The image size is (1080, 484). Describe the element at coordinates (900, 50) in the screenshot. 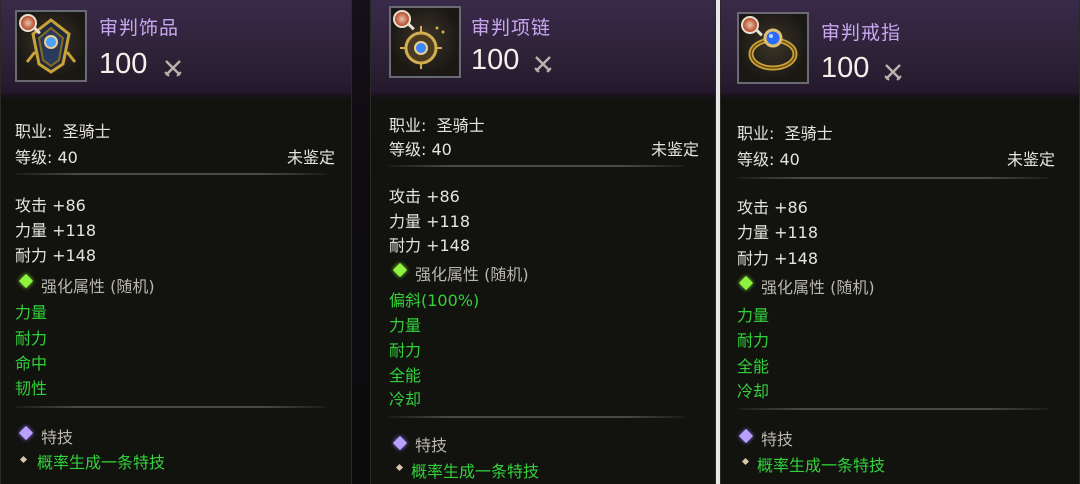

I see `tooltip-header: 审判戒指 100` at that location.